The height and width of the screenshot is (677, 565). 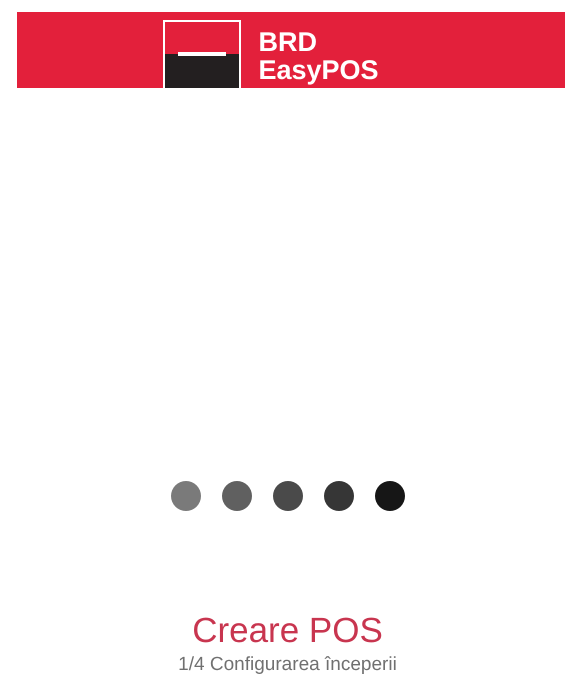 What do you see at coordinates (287, 631) in the screenshot?
I see `screen-title: Creare POS` at bounding box center [287, 631].